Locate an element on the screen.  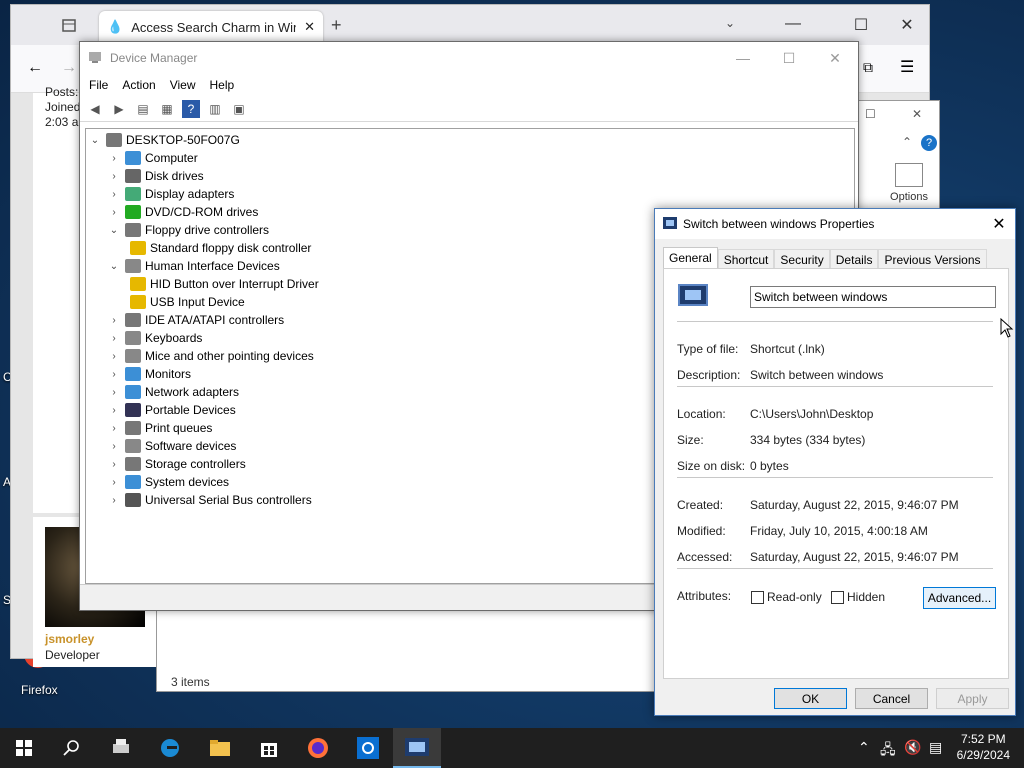
device-category: › IDE ATA/ATAPI controllers is located at coordinates (195, 320).